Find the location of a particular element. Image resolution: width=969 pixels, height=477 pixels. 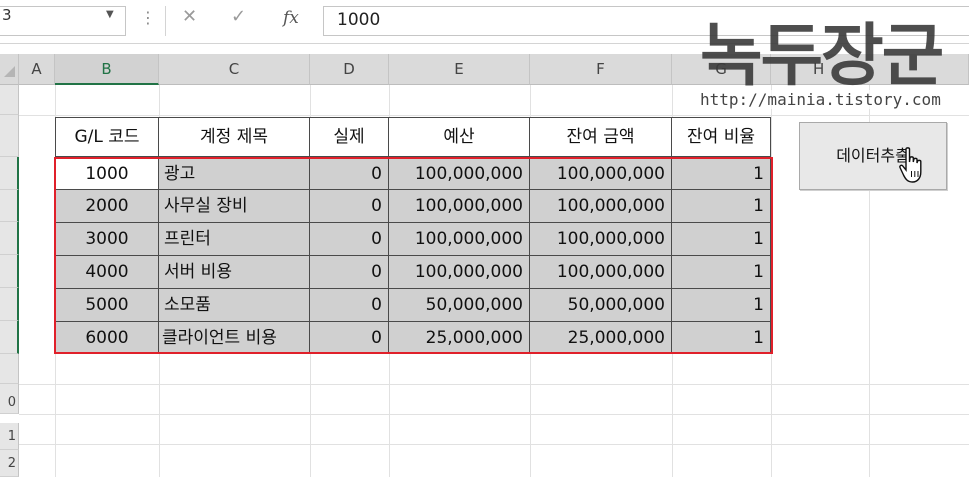

row-header: 2 is located at coordinates (9, 463).